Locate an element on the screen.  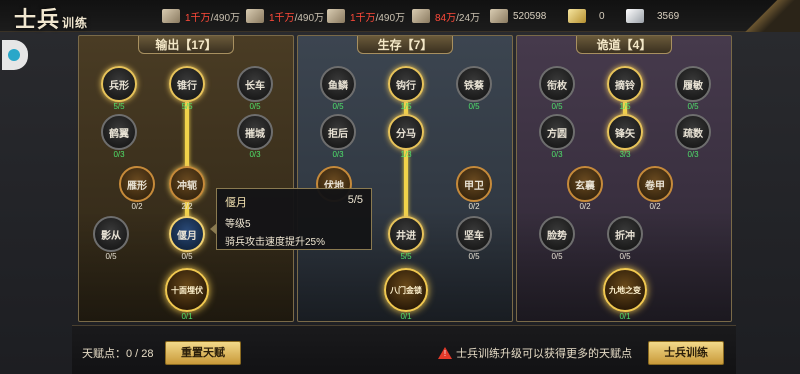
warning-icon: ! is located at coordinates (445, 353).